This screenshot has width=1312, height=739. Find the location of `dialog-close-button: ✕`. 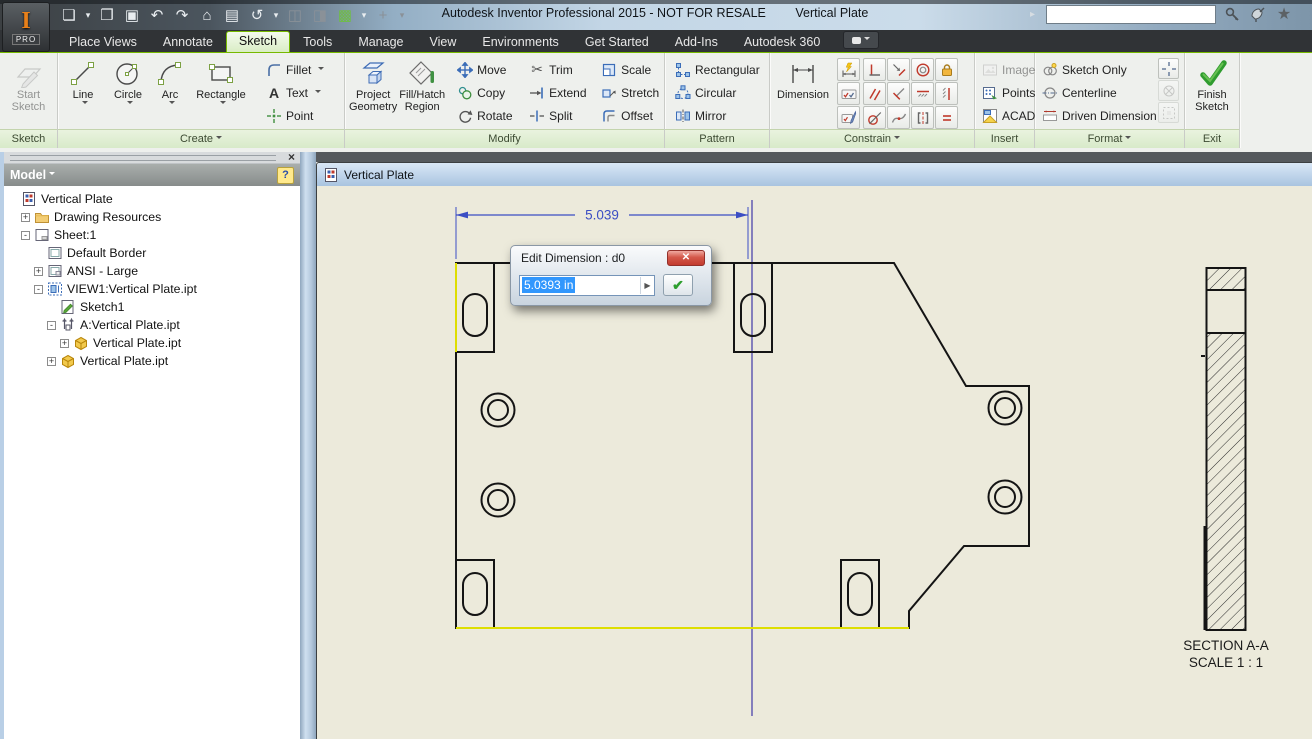

dialog-close-button: ✕ is located at coordinates (686, 257).